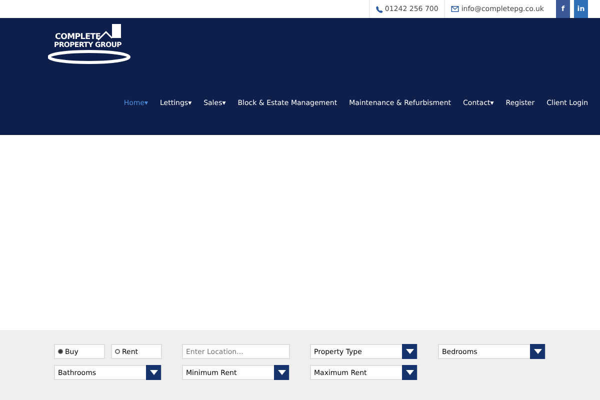  Describe the element at coordinates (455, 9) in the screenshot. I see `envelope-icon` at that location.